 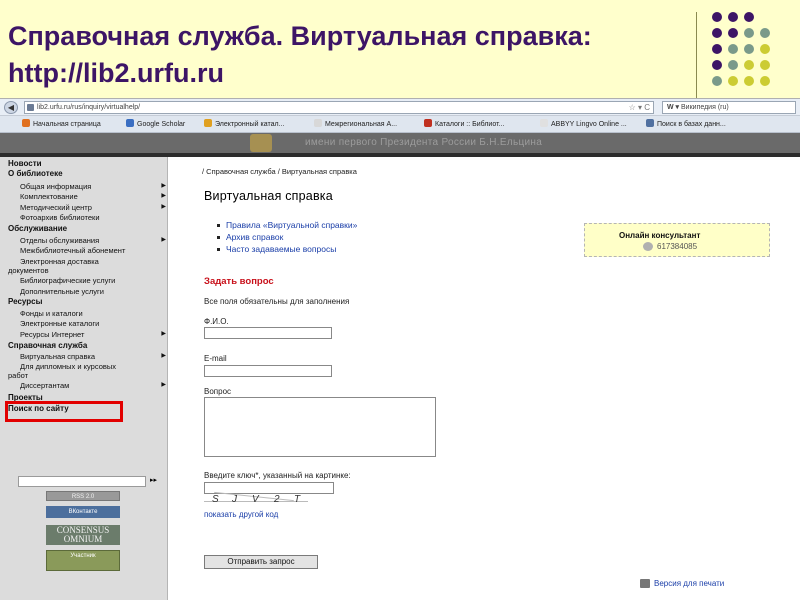 What do you see at coordinates (35, 173) in the screenshot?
I see `sidebar-item-label: О библиотеке` at bounding box center [35, 173].